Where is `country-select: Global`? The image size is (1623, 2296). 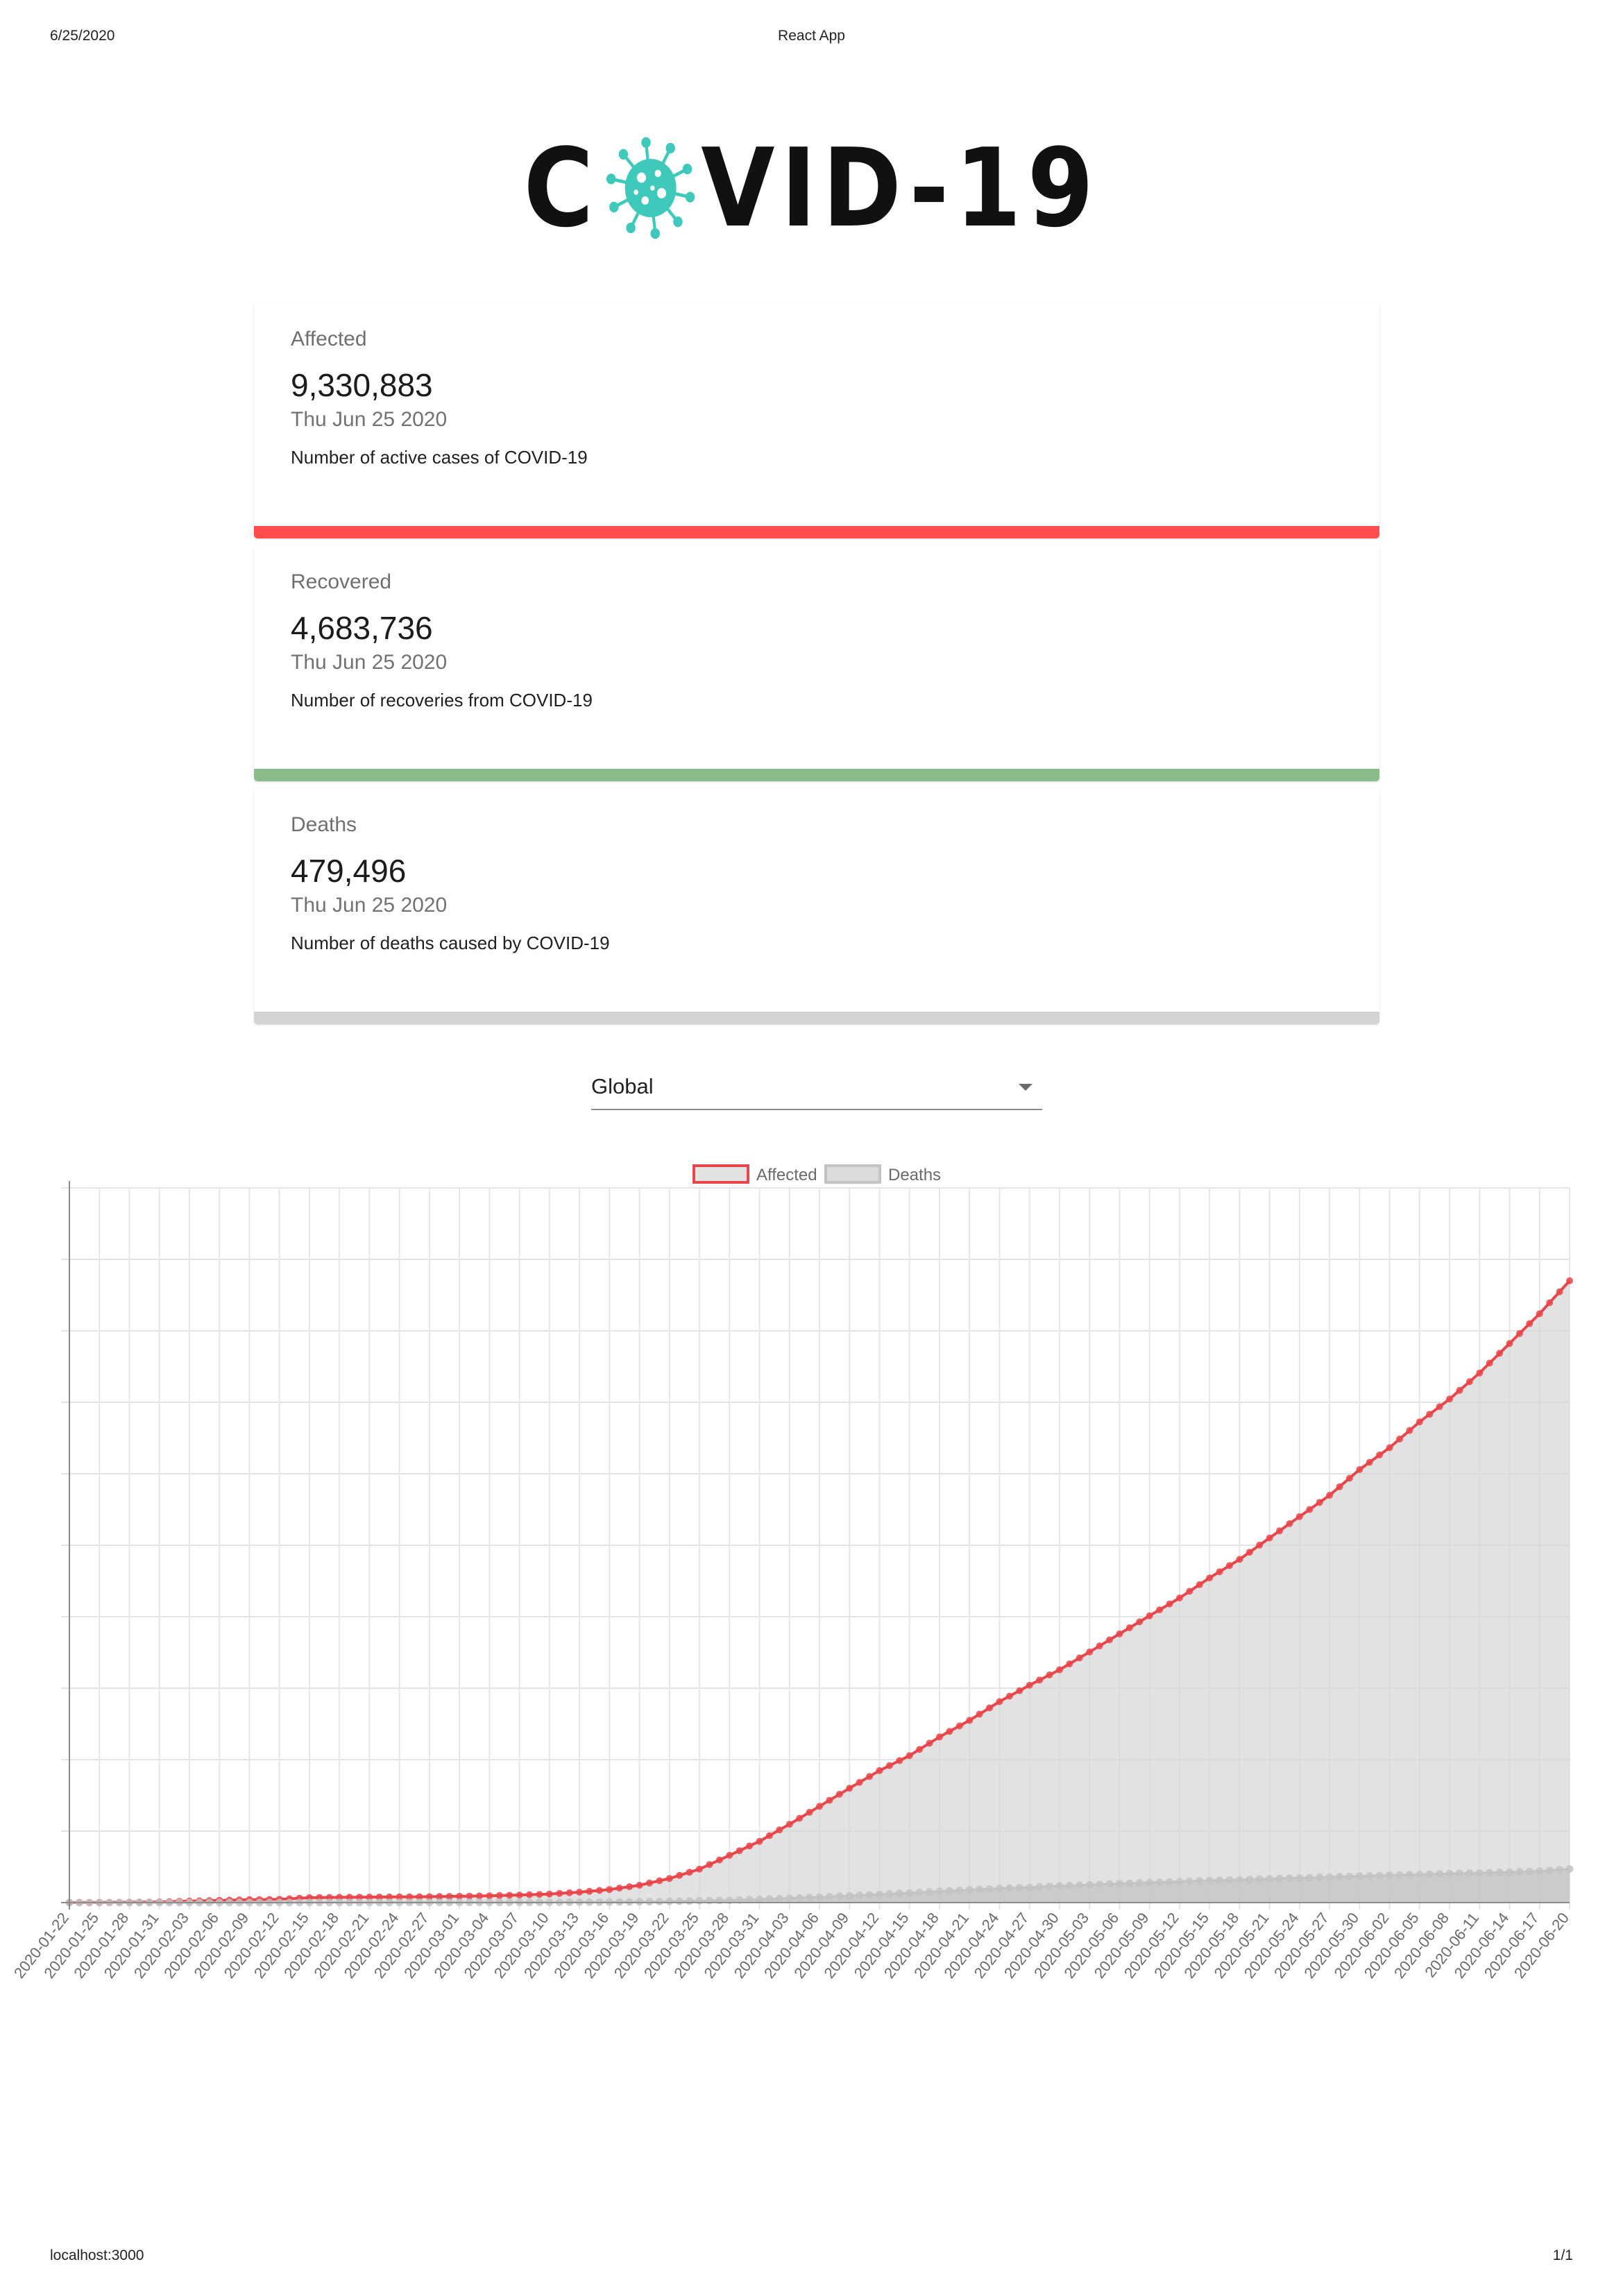 country-select: Global is located at coordinates (816, 1086).